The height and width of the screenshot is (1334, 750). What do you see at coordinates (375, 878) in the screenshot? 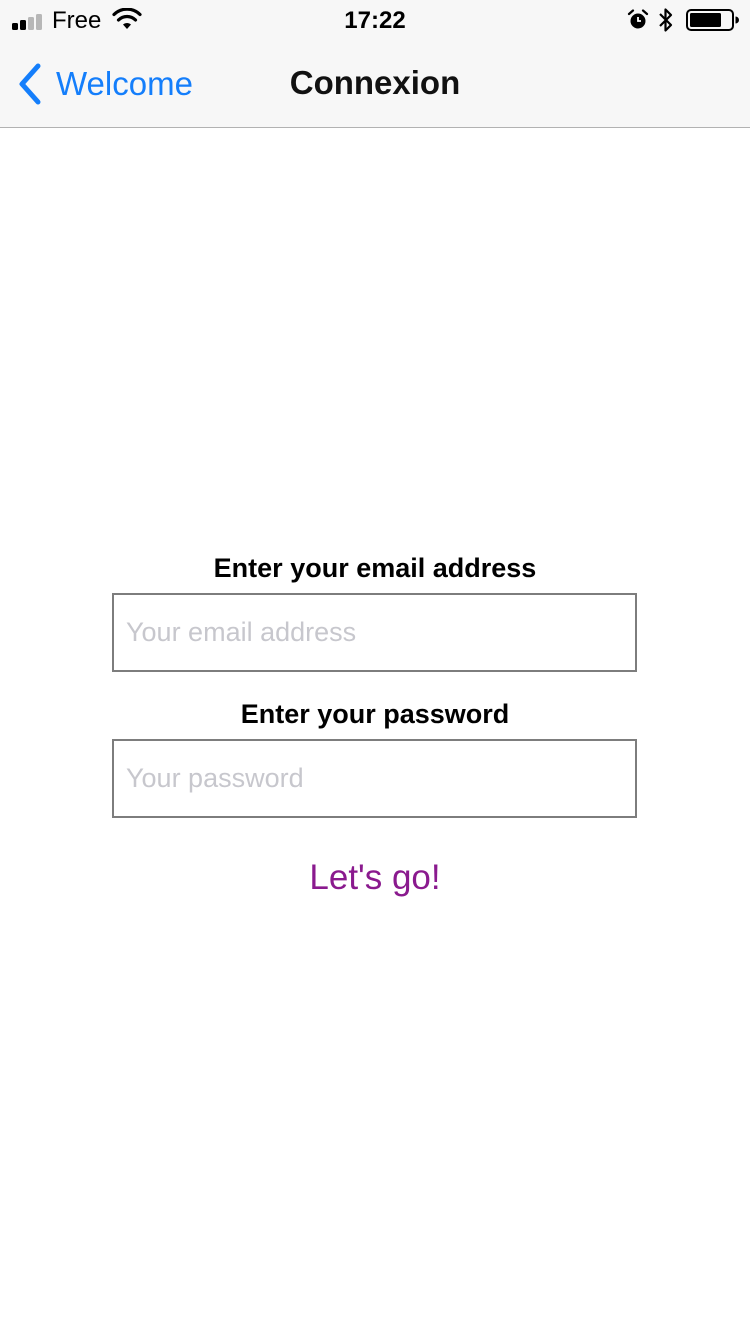
I see `submit-button: Let's go!` at bounding box center [375, 878].